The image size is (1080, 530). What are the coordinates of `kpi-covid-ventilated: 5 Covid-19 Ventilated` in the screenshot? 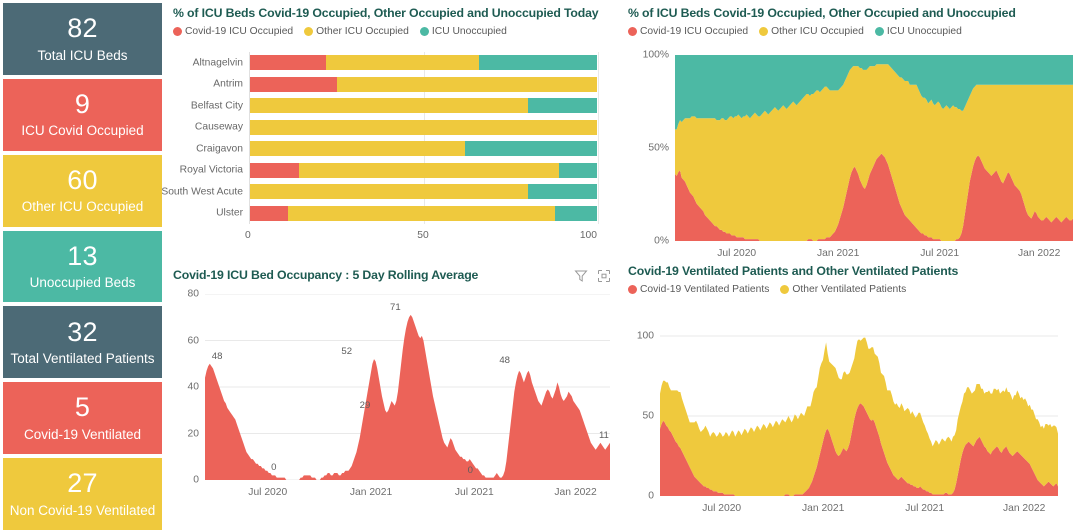 It's located at (82, 418).